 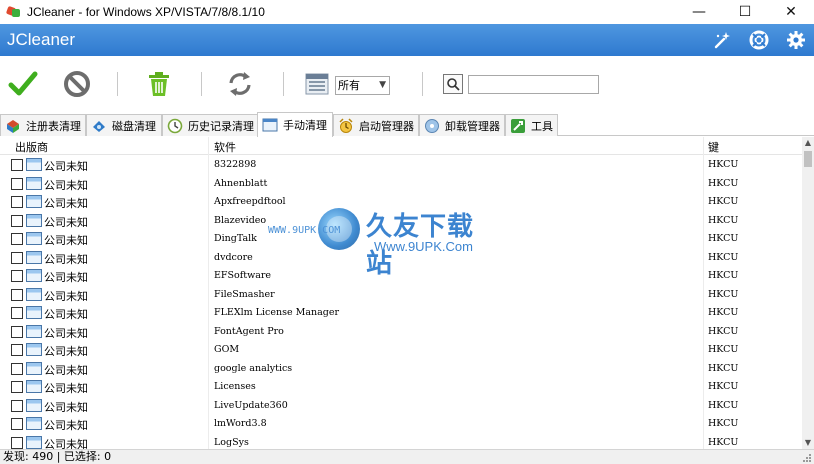 I want to click on scroll-down-arrow-icon: ▼, so click(x=808, y=443).